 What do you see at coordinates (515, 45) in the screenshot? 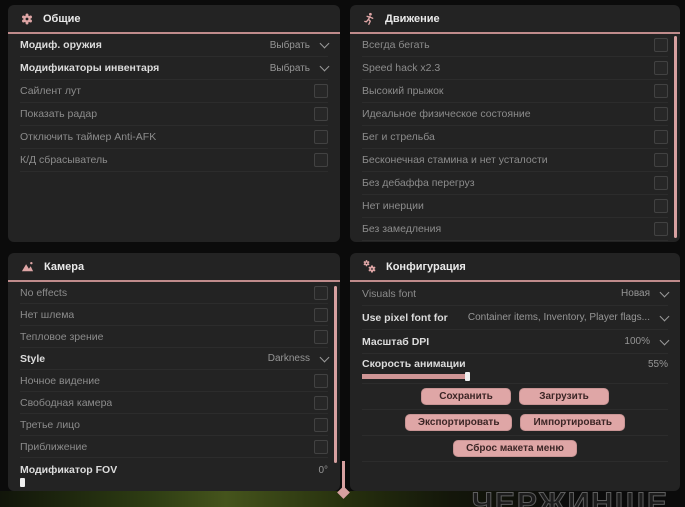
I see `settings-row: Всегда бегать` at bounding box center [515, 45].